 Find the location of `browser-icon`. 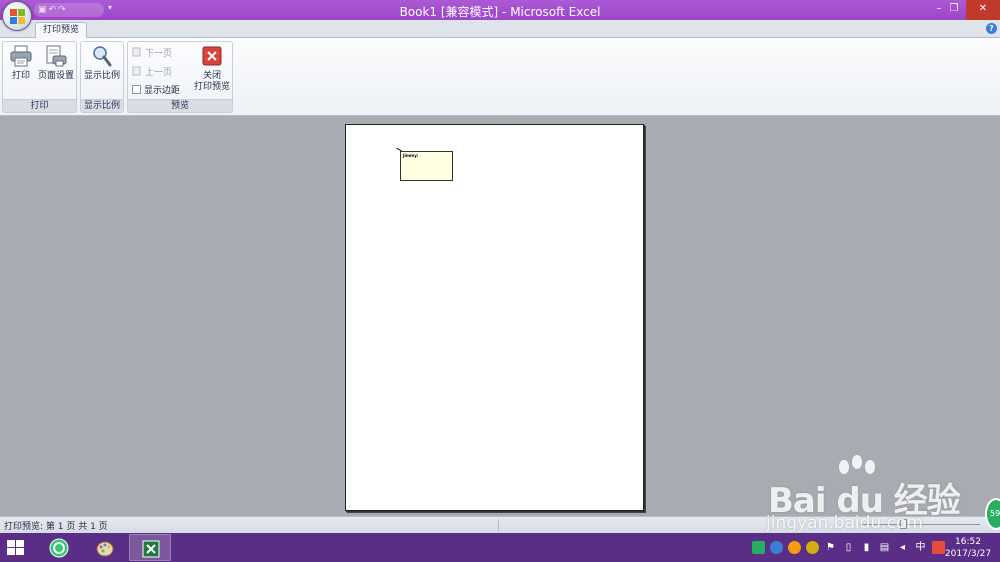

browser-icon is located at coordinates (59, 548).